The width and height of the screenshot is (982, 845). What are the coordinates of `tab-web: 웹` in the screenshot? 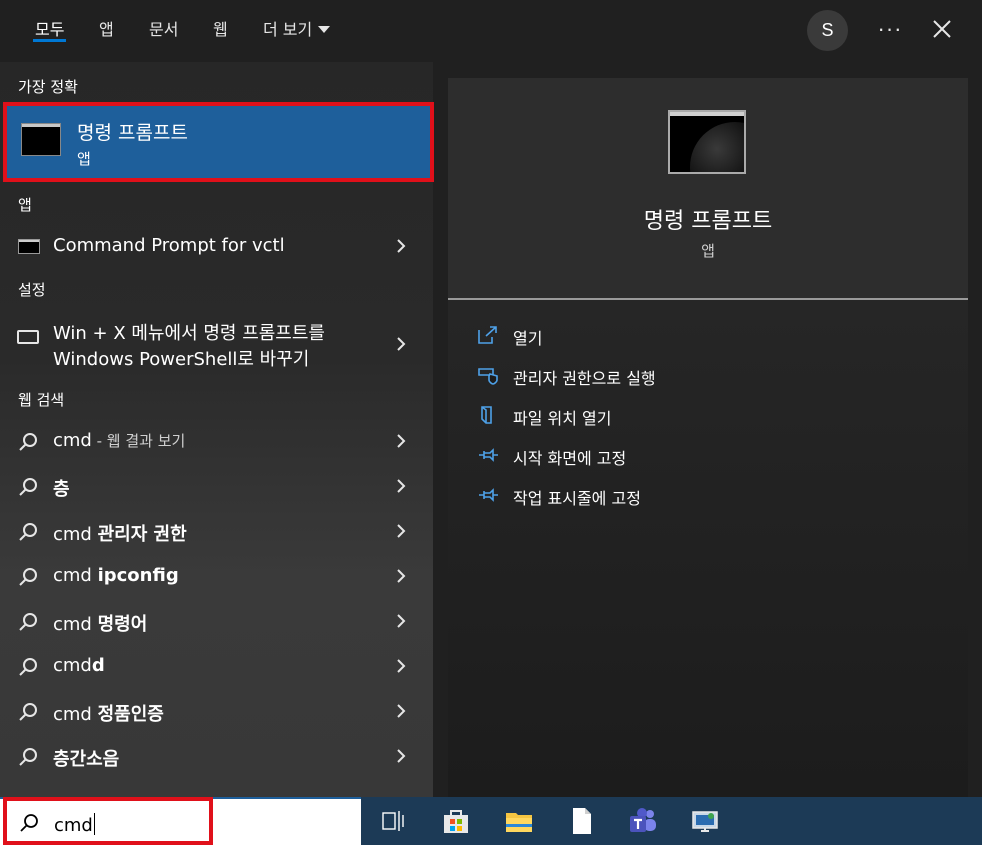 It's located at (220, 31).